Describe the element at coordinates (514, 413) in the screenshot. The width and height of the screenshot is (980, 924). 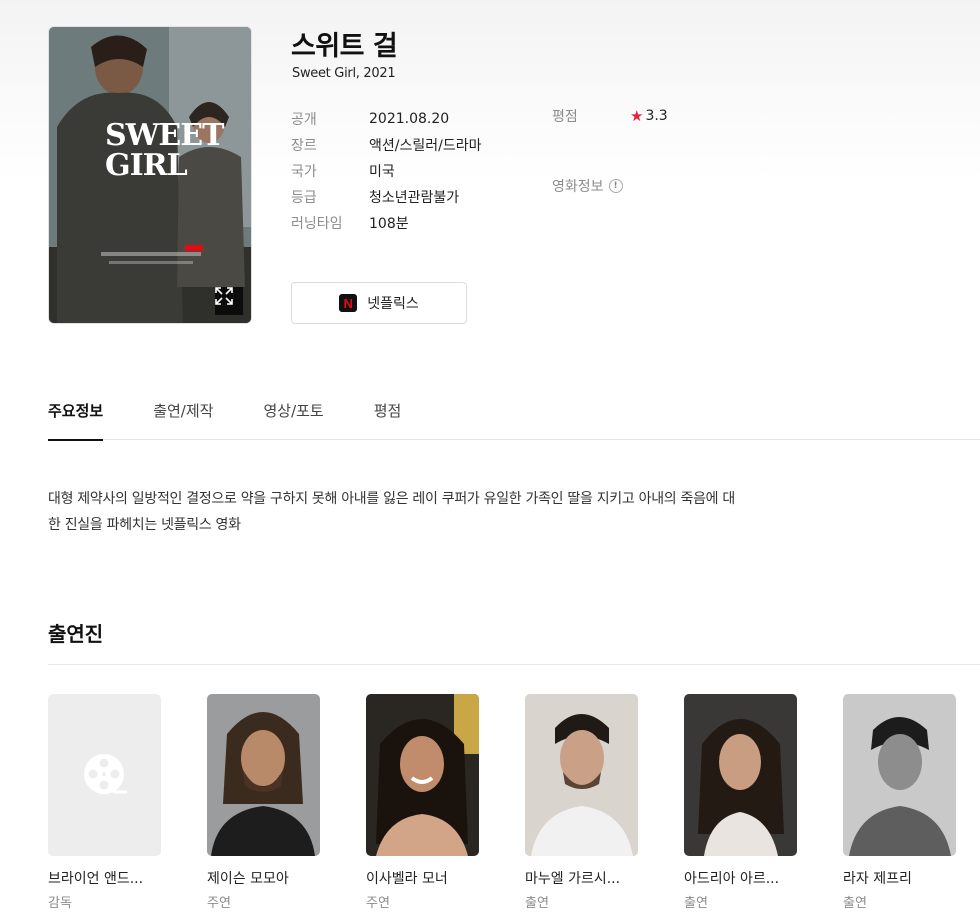
I see `detail-tabs: 주요정보 출연/제작 영상/포토 평점` at that location.